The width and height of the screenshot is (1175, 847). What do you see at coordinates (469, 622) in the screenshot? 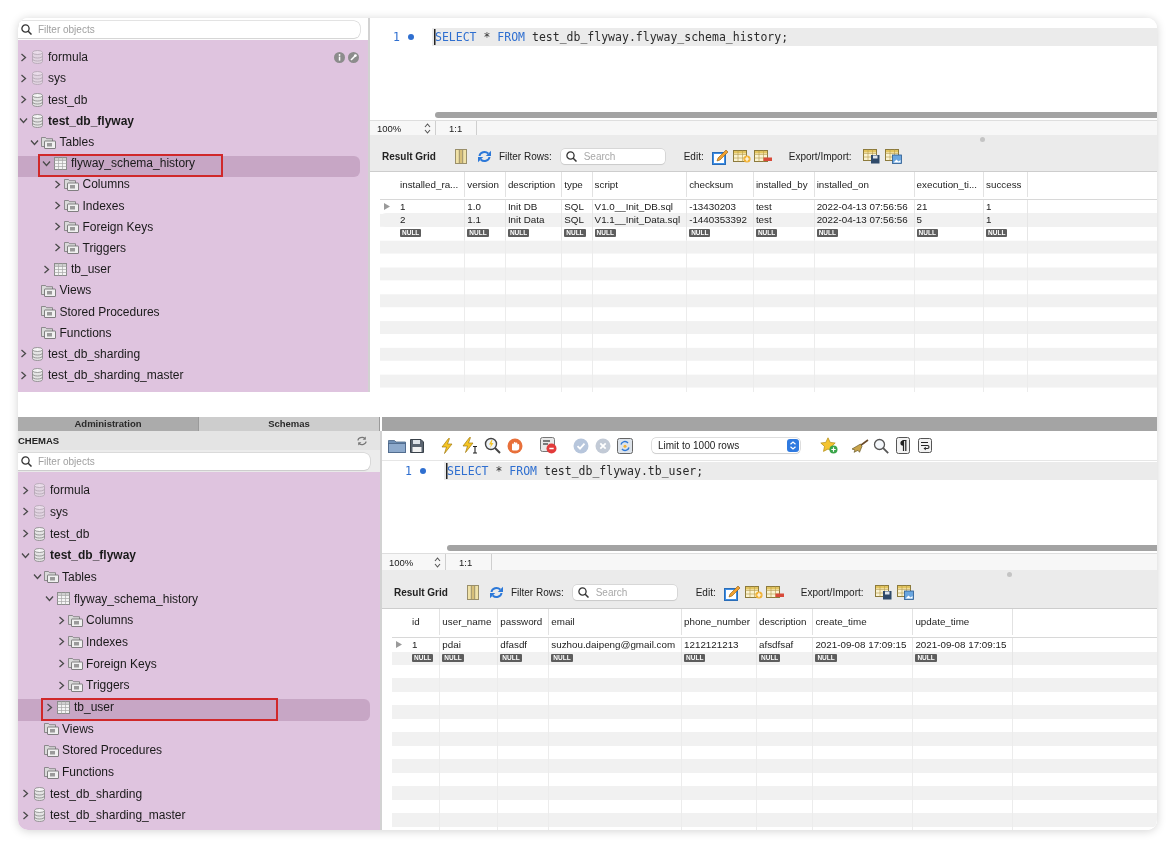
I see `column-header: user_name` at bounding box center [469, 622].